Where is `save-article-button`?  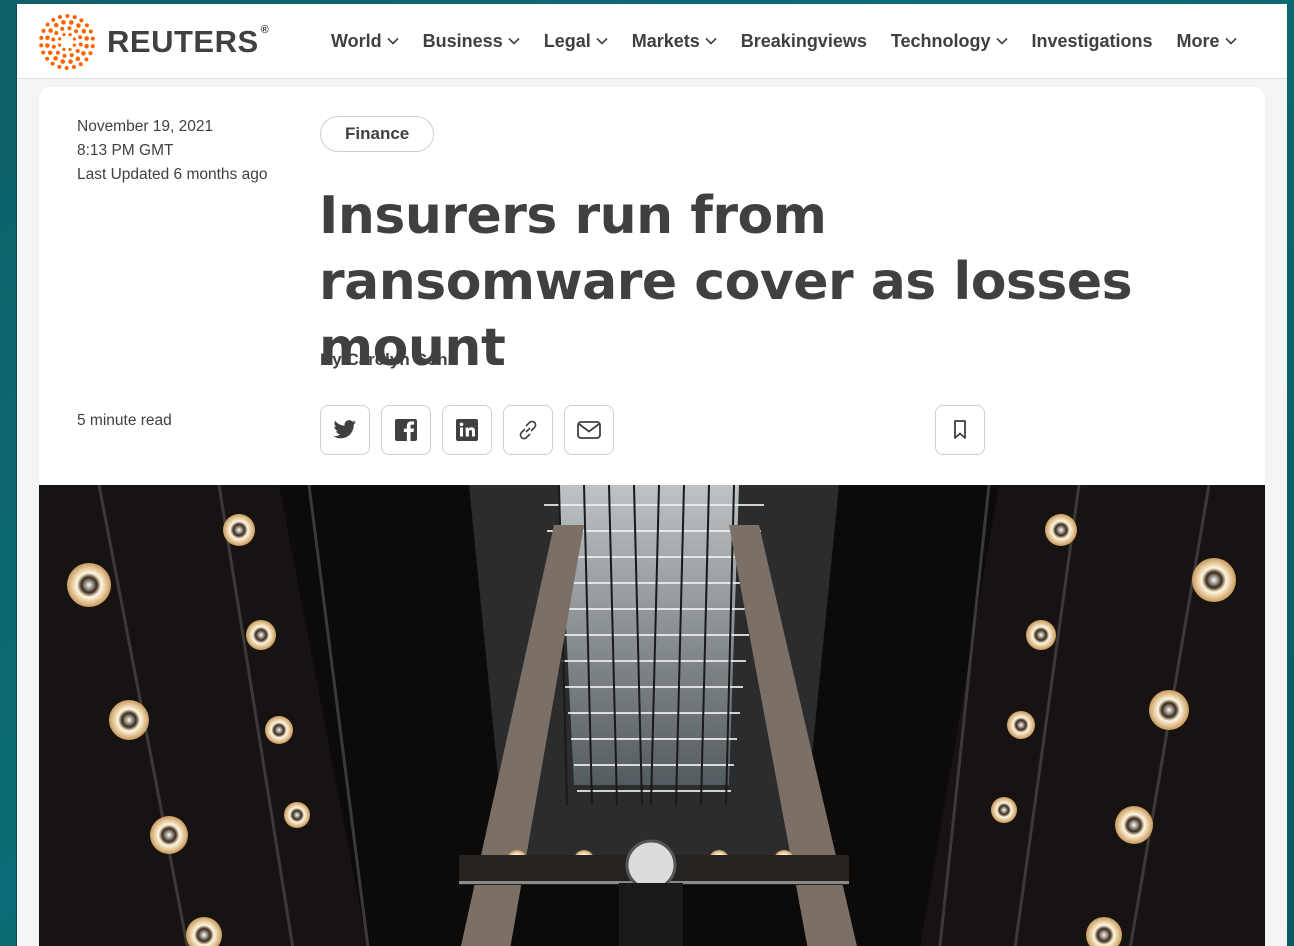 save-article-button is located at coordinates (960, 430).